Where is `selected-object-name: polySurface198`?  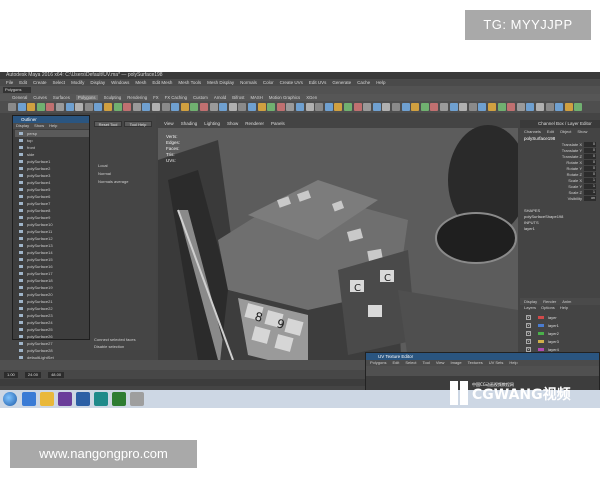 selected-object-name: polySurface198 is located at coordinates (560, 138).